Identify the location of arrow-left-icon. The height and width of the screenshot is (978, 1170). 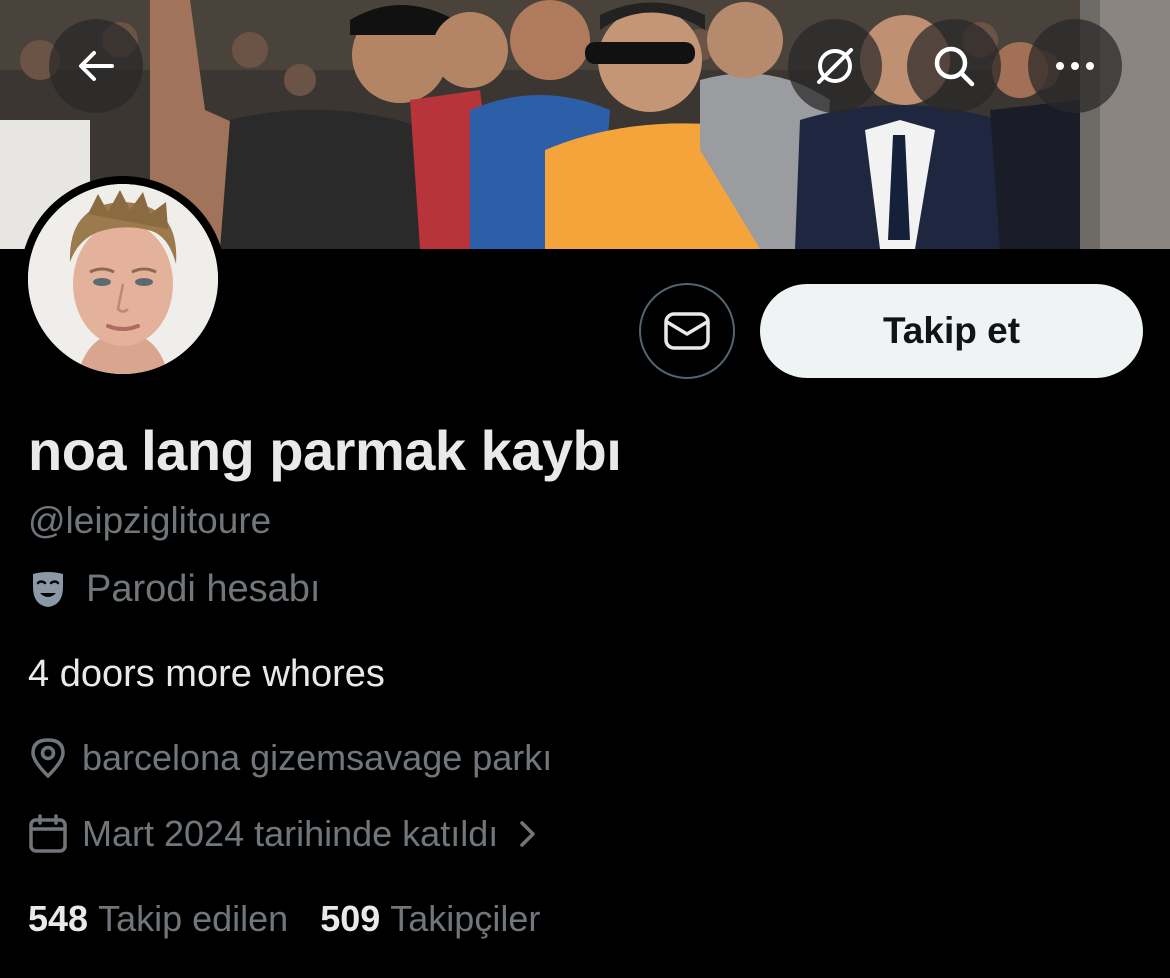
(96, 66).